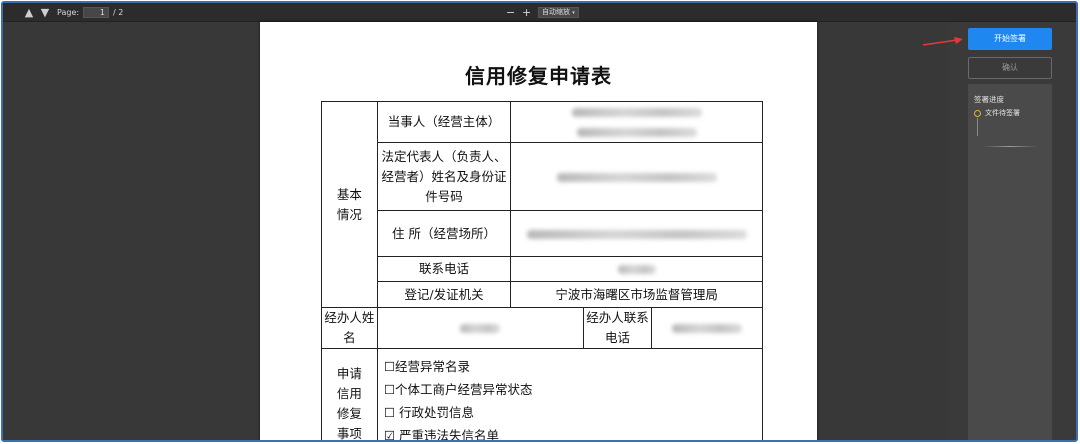 This screenshot has width=1080, height=444. What do you see at coordinates (570, 395) in the screenshot?
I see `apply-items-list: ☐经营异常名录 ☐个体工商户经营异常状态 ☐ 行政处罚信息 ☑ 严重违法失信名单` at bounding box center [570, 395].